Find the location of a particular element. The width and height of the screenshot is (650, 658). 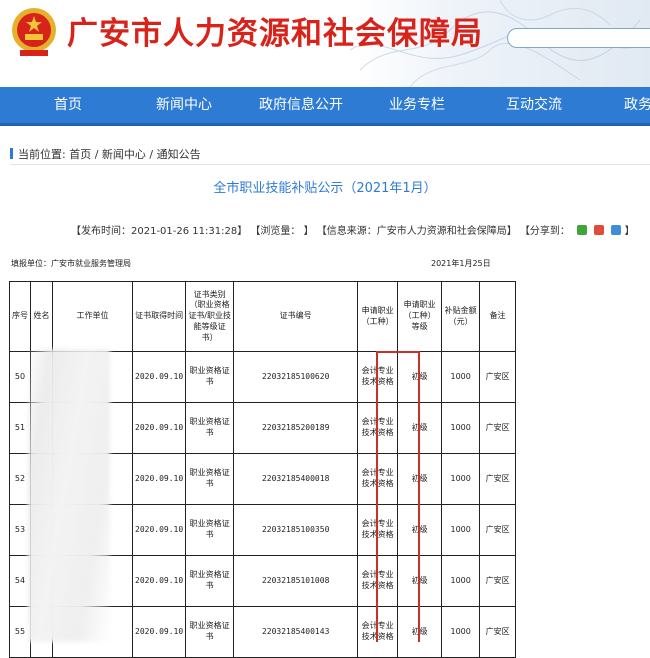

cert-number-cell: 22032185101008 is located at coordinates (296, 581).